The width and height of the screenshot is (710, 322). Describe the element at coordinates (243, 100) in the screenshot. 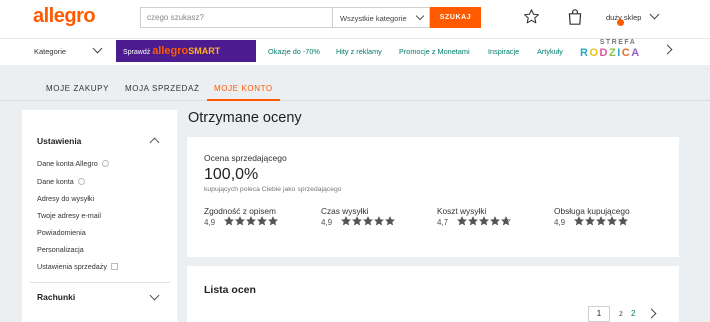

I see `active-tab-indicator` at that location.